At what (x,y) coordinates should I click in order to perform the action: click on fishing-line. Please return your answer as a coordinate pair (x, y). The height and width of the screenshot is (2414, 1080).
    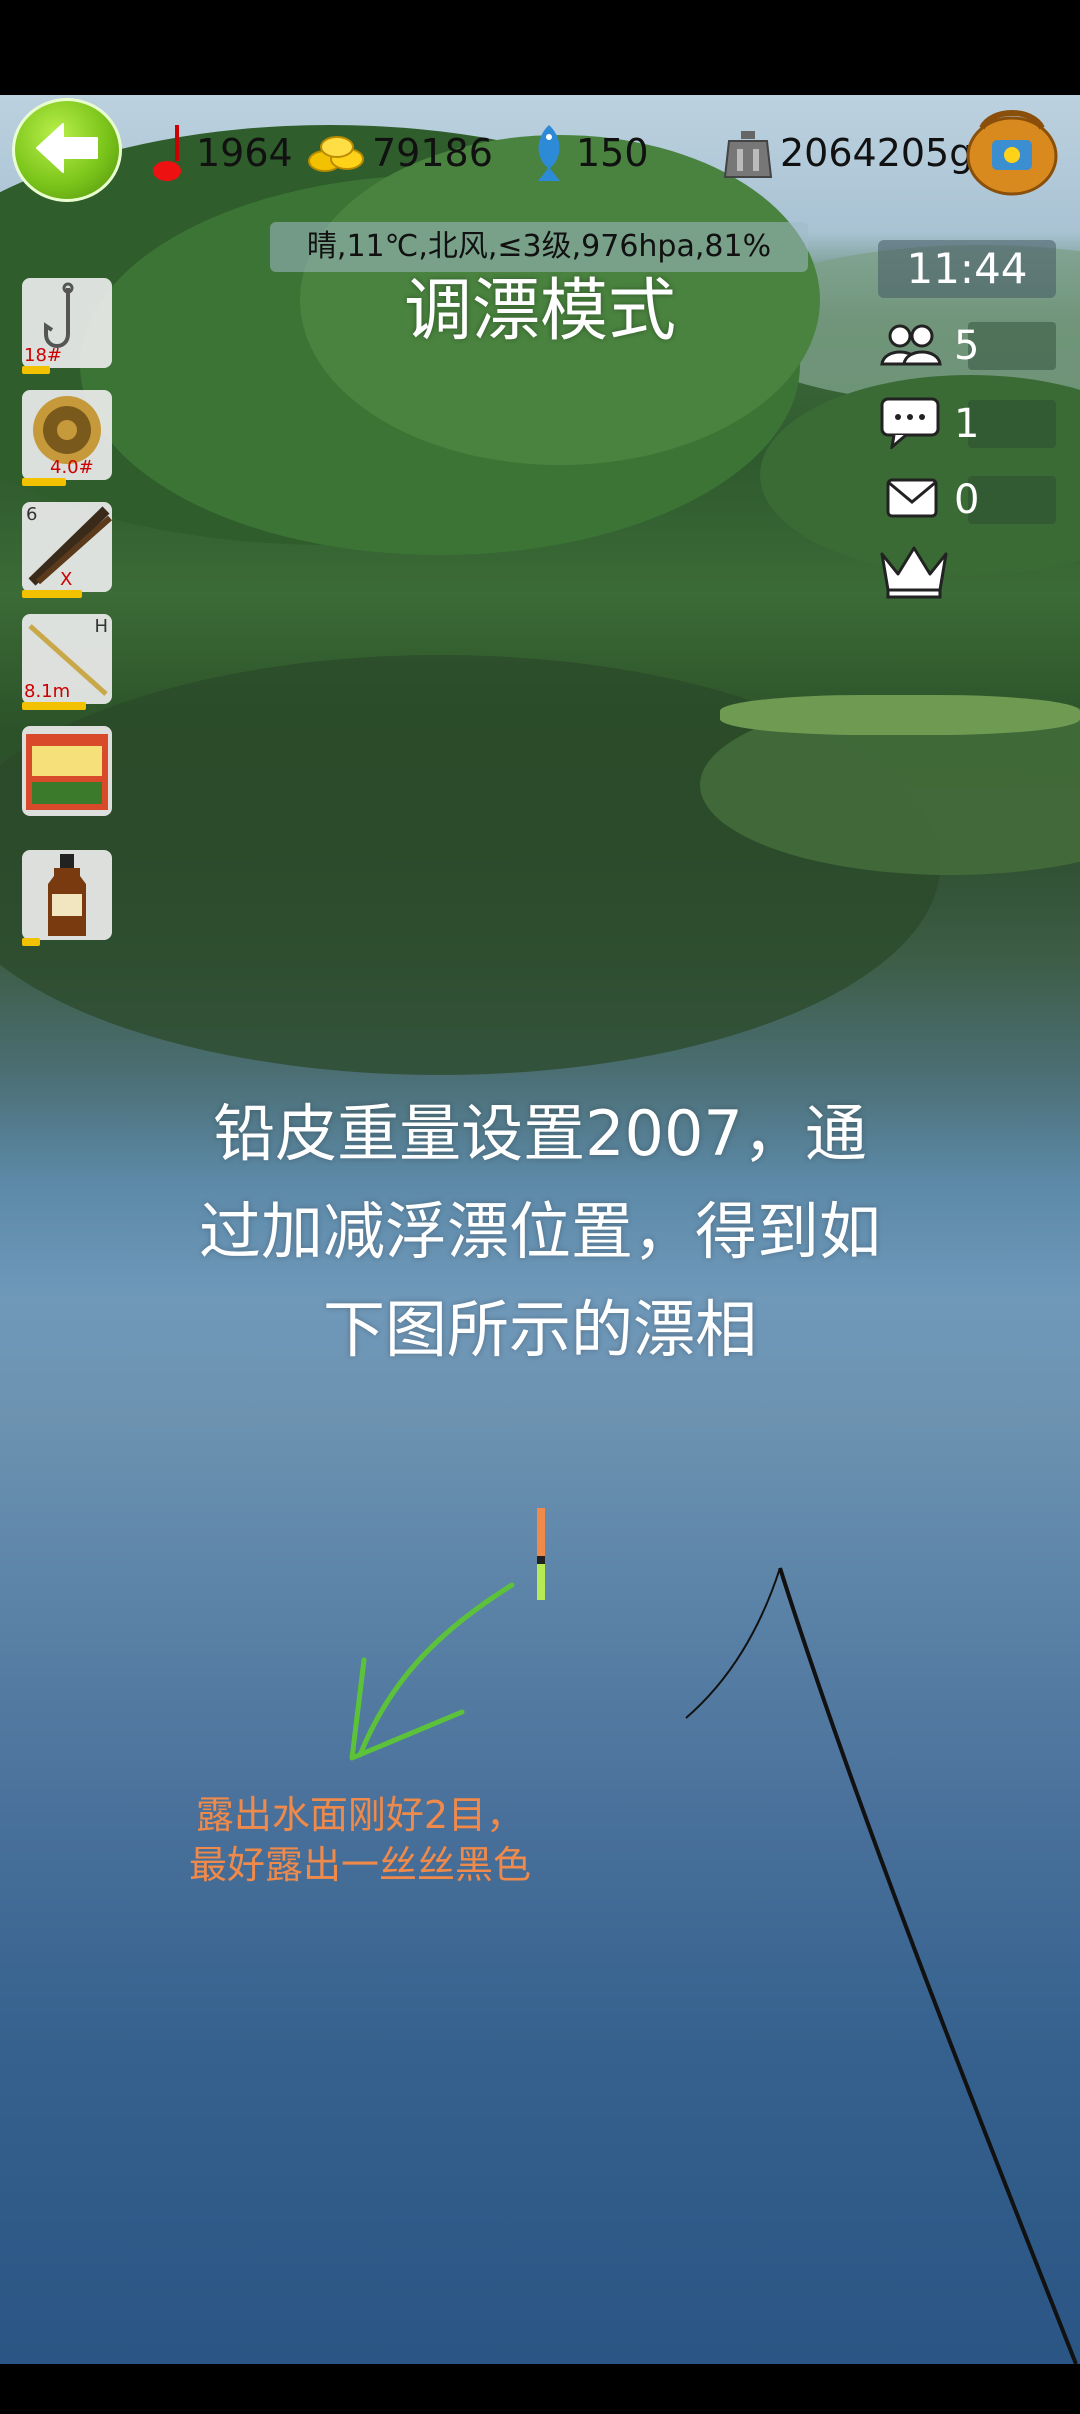
    Looking at the image, I should click on (733, 1643).